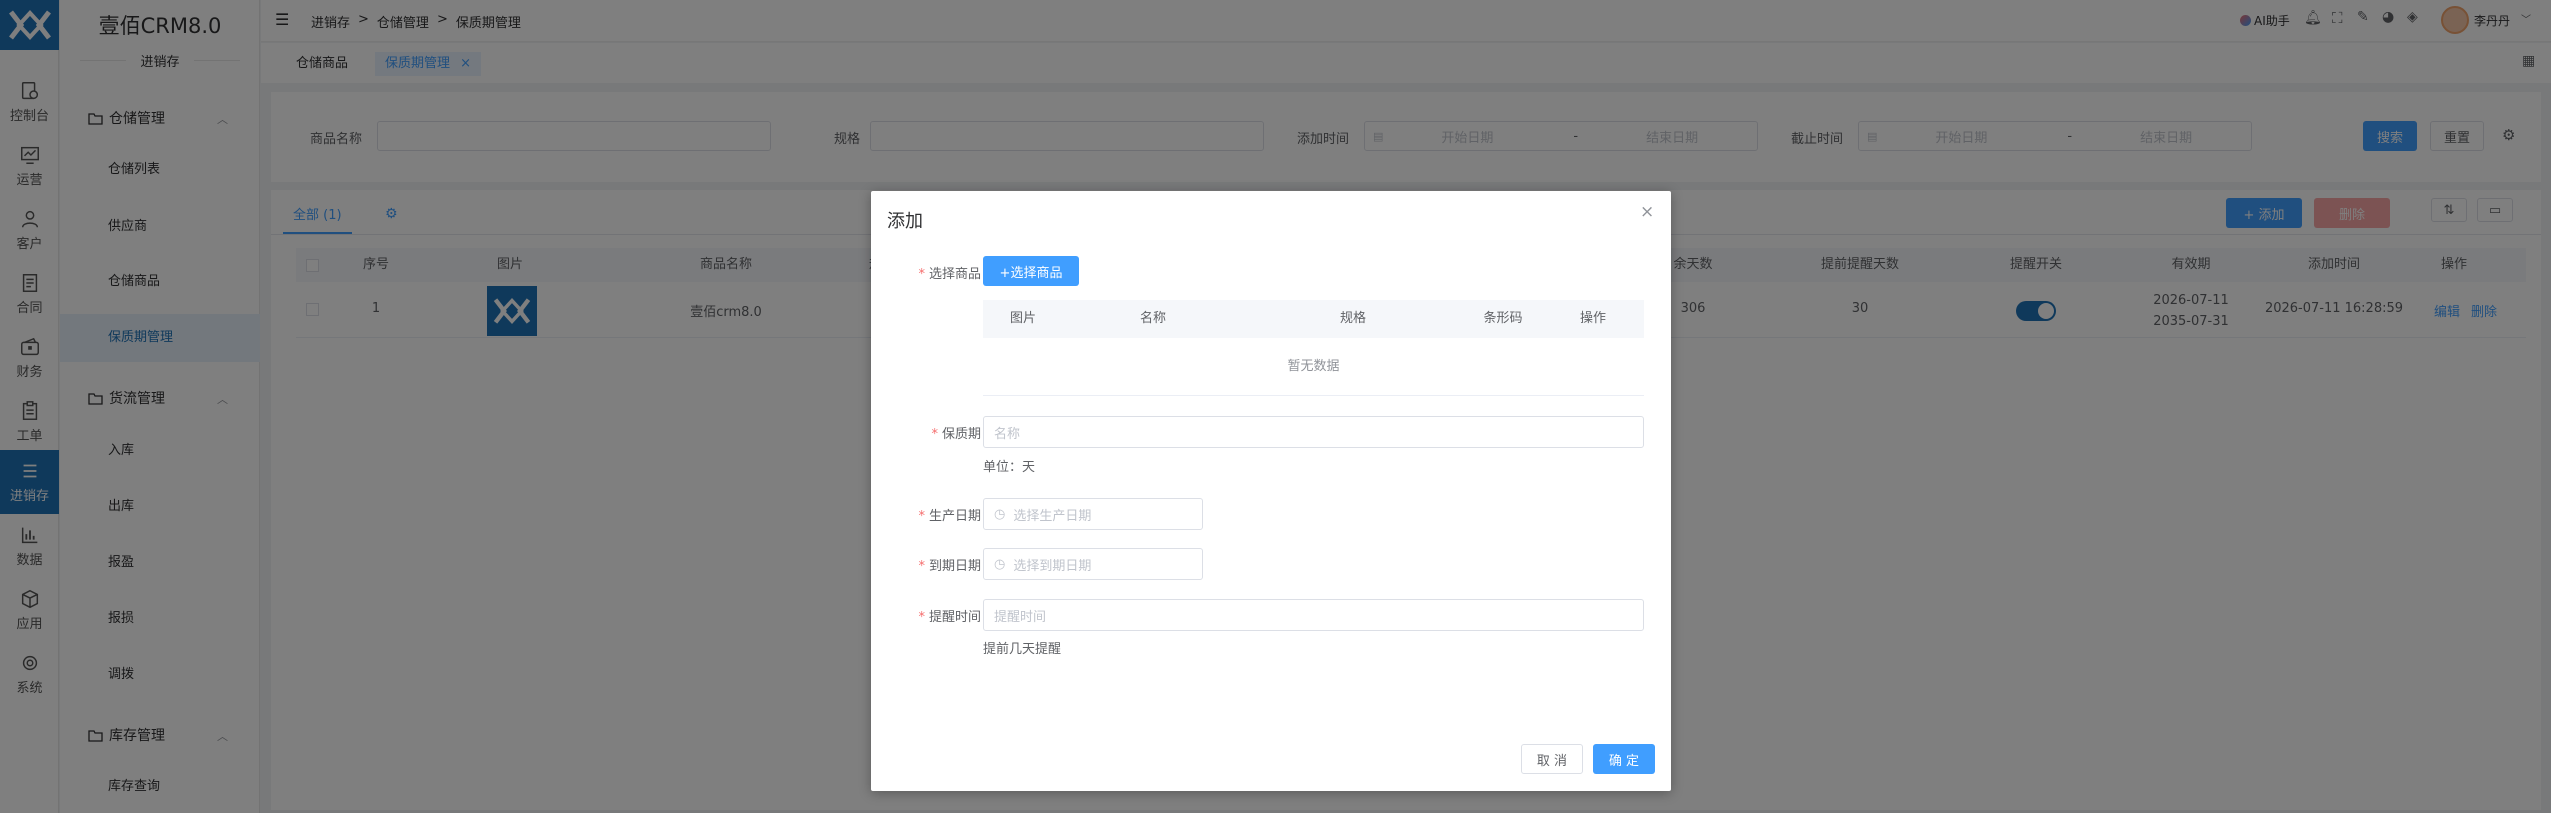  What do you see at coordinates (1503, 318) in the screenshot?
I see `col-barcode: 条形码` at bounding box center [1503, 318].